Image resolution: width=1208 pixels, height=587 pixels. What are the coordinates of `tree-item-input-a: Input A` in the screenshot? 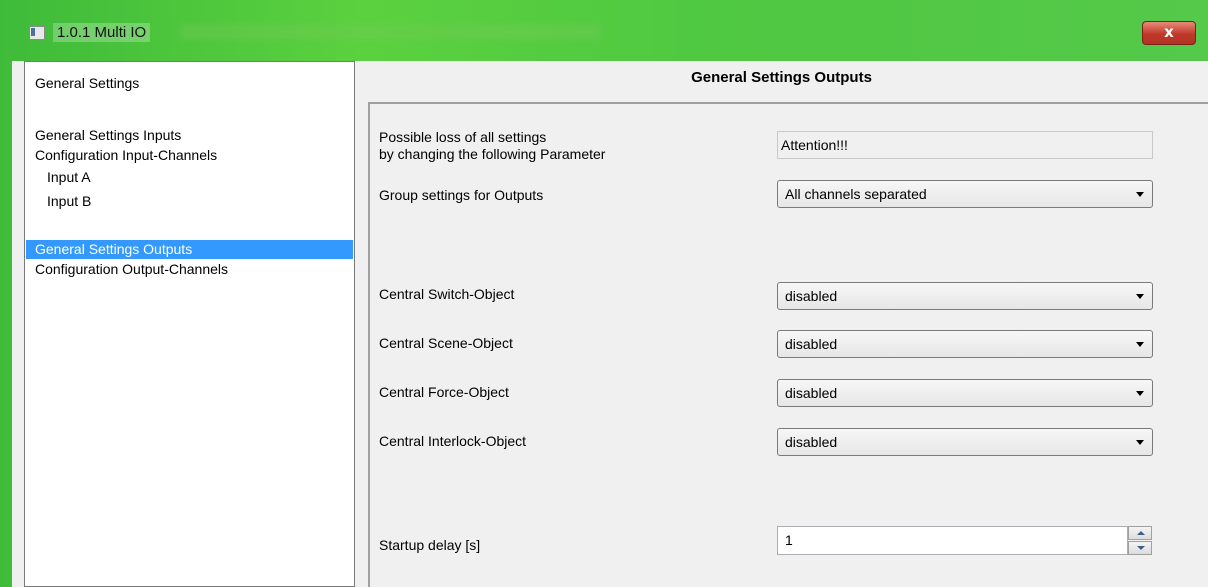 It's located at (69, 177).